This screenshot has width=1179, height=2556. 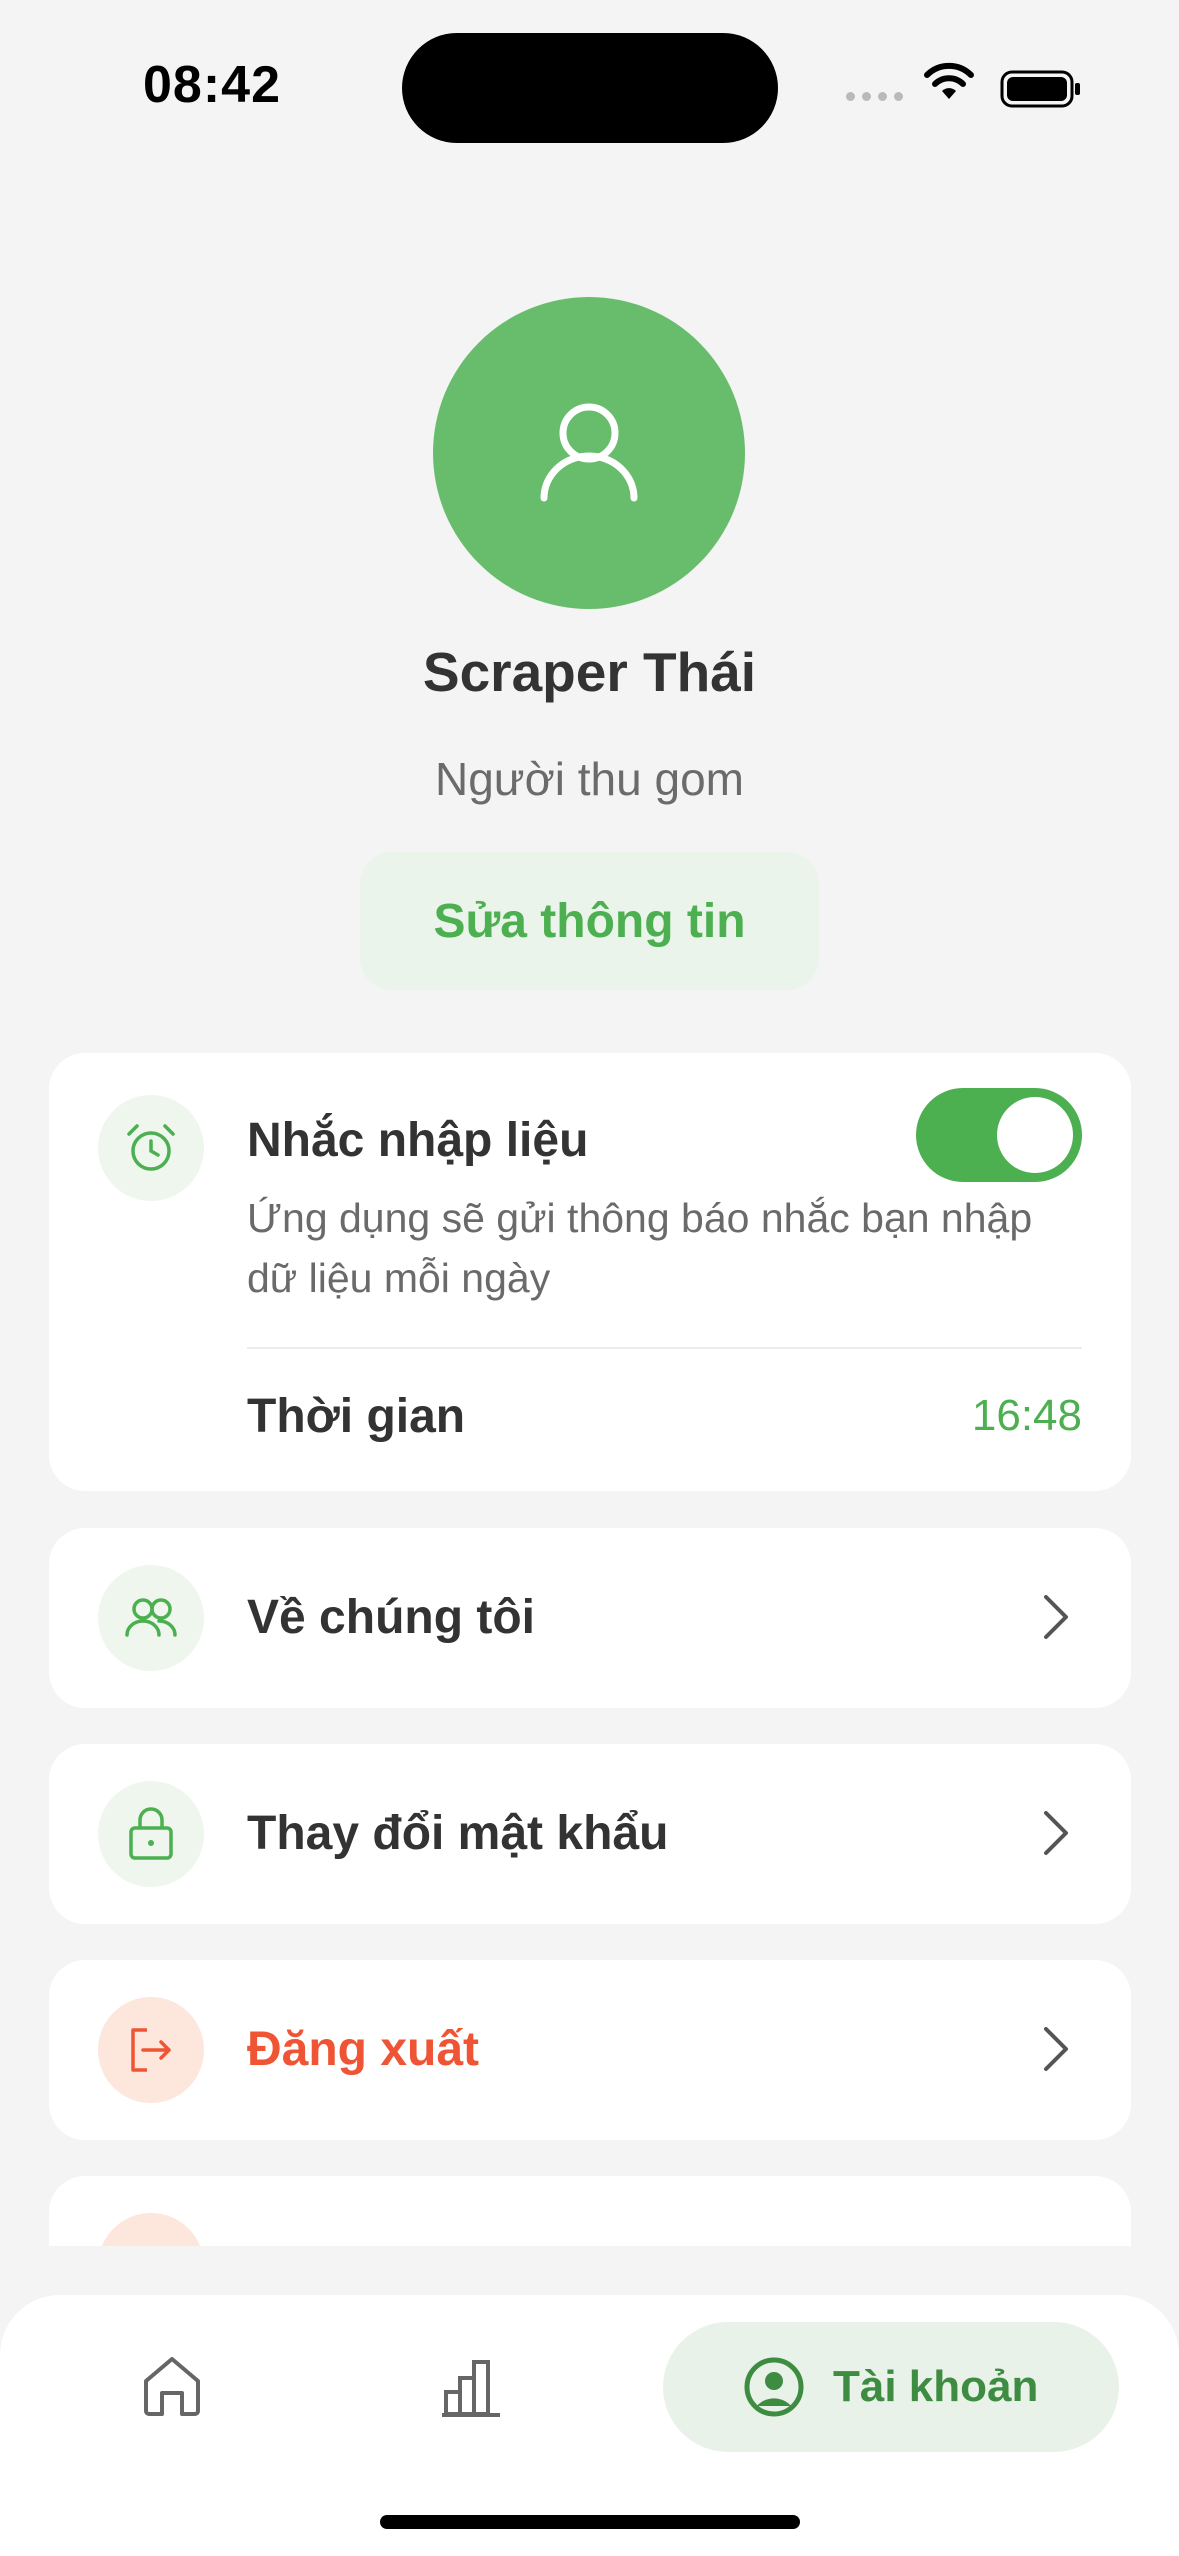 I want to click on reminder-time-label: Thời gian, so click(x=356, y=1416).